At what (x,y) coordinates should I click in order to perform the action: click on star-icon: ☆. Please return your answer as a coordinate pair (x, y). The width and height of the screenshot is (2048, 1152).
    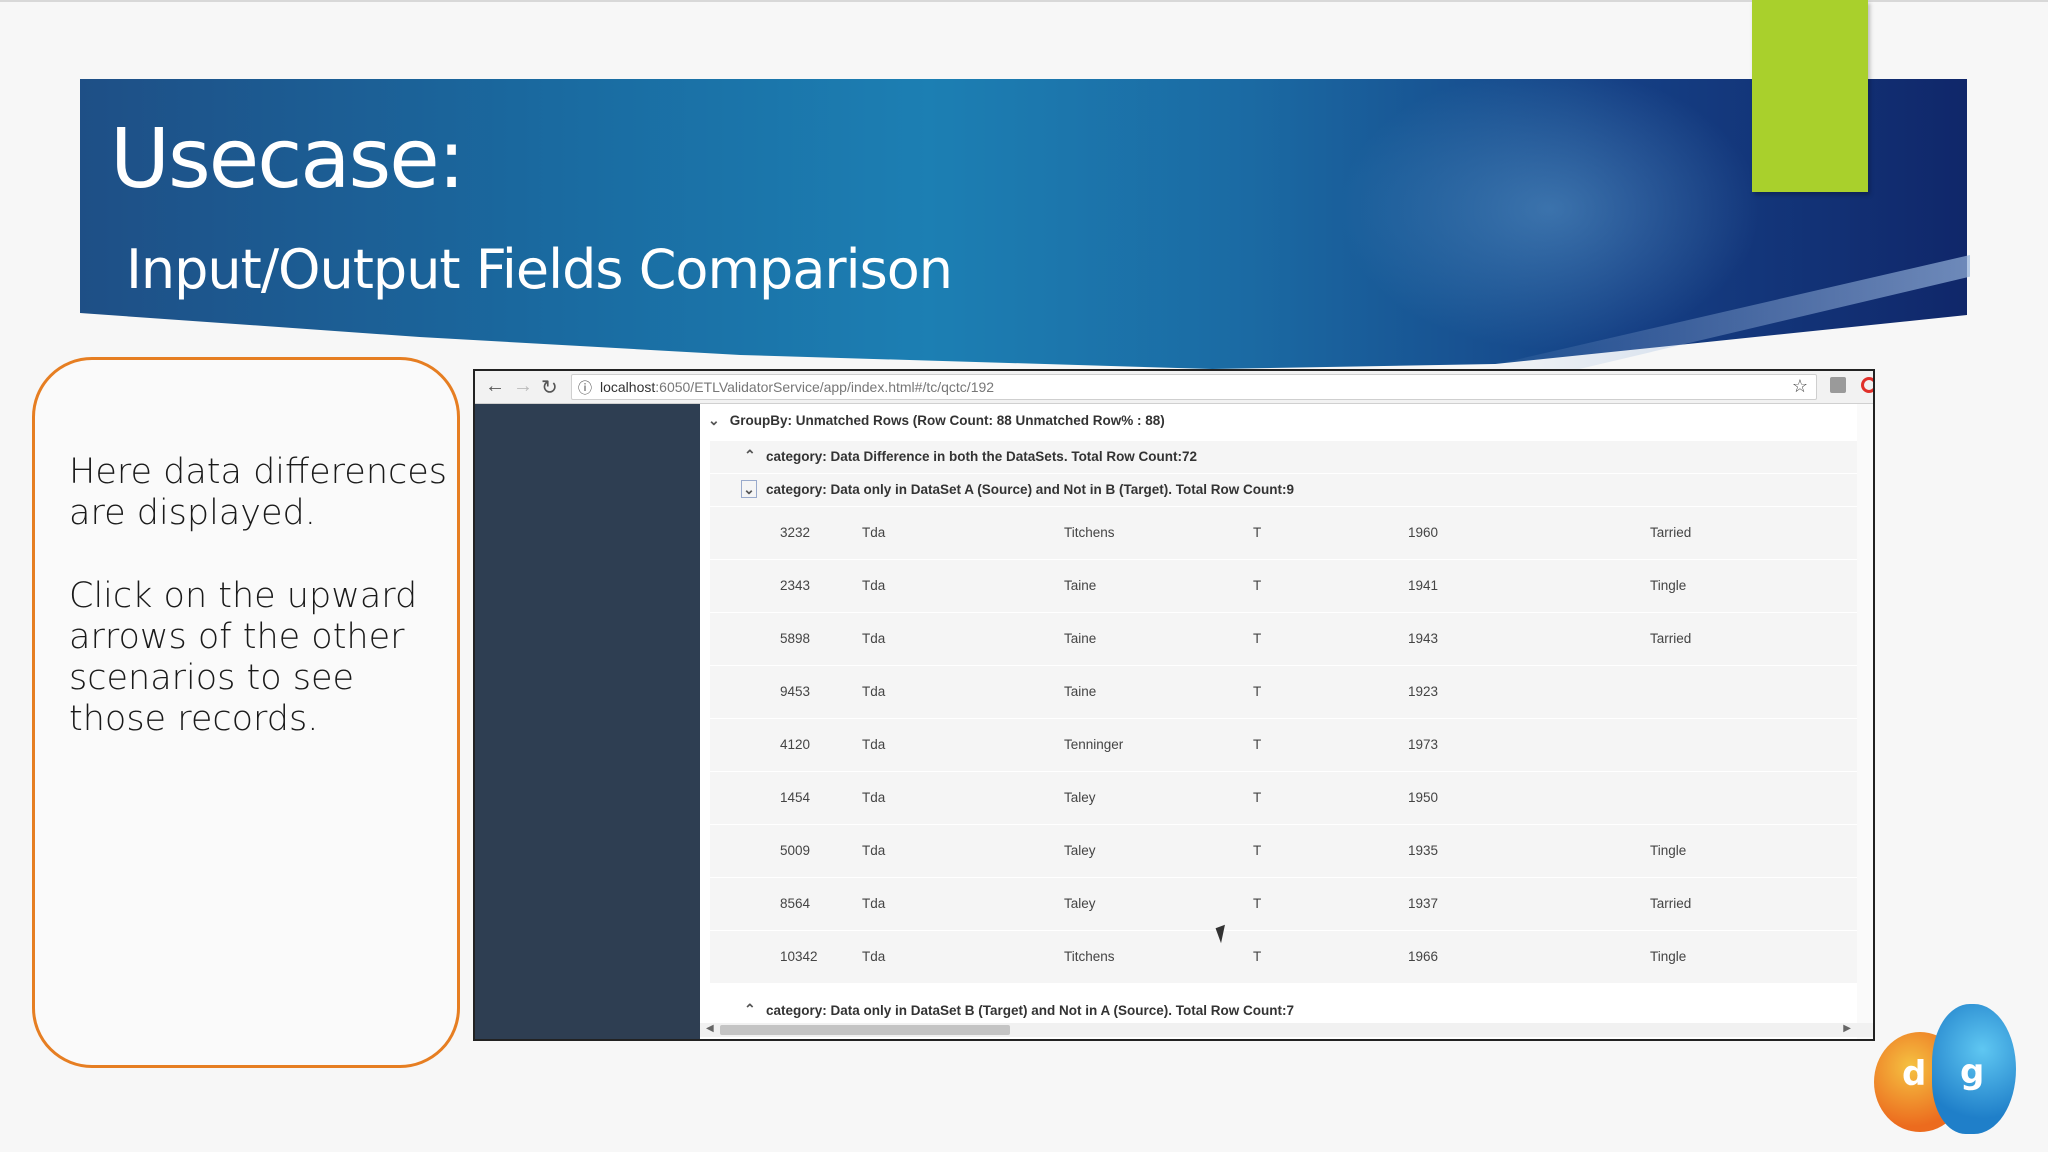
    Looking at the image, I should click on (1800, 386).